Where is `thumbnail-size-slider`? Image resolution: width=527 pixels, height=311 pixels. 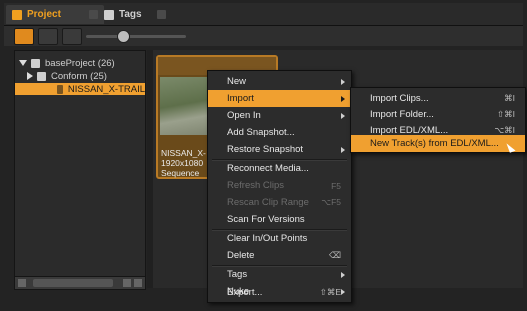
thumbnail-size-slider is located at coordinates (136, 36).